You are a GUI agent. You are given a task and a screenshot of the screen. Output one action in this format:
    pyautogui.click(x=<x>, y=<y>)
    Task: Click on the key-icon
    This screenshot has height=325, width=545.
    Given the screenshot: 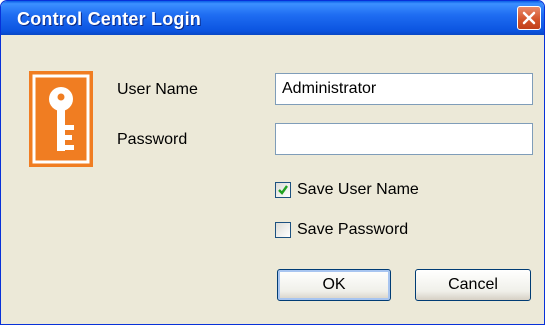 What is the action you would take?
    pyautogui.click(x=61, y=119)
    